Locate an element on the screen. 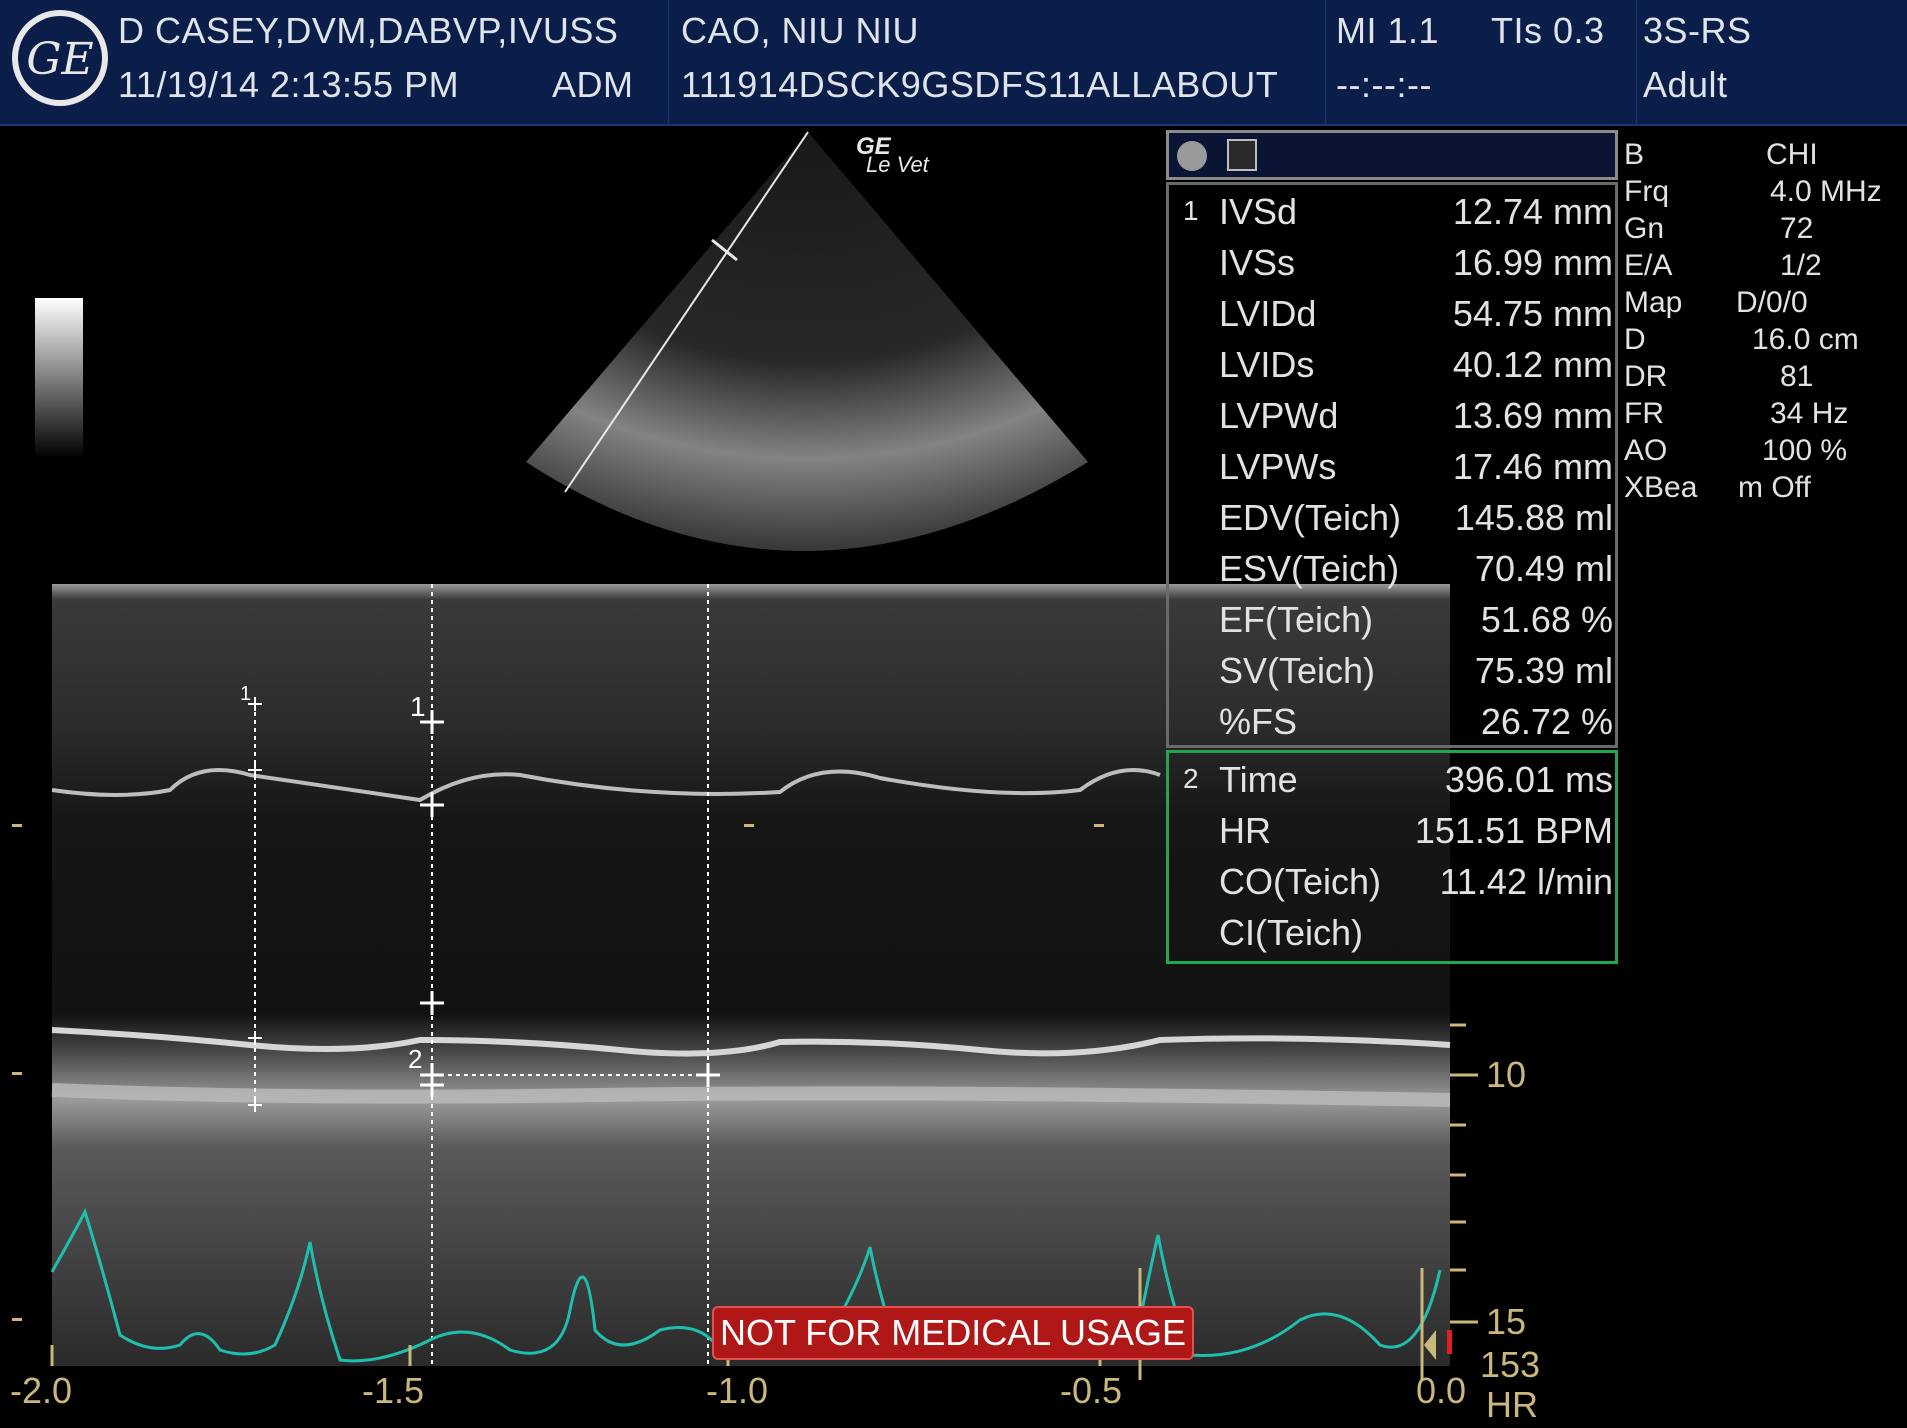  param-value: 1/2 is located at coordinates (1801, 265).